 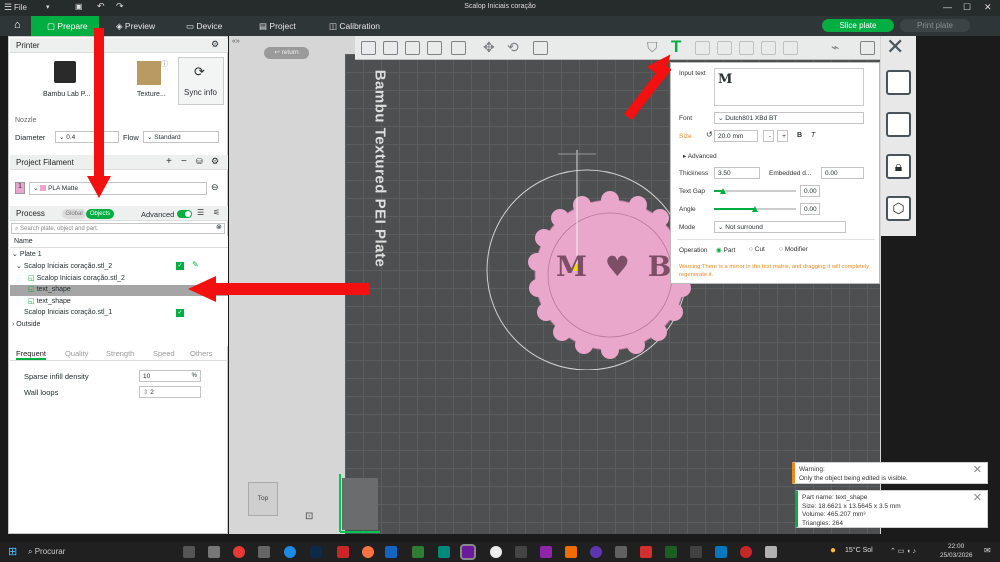 What do you see at coordinates (489, 47) in the screenshot?
I see `move-icon: ✥` at bounding box center [489, 47].